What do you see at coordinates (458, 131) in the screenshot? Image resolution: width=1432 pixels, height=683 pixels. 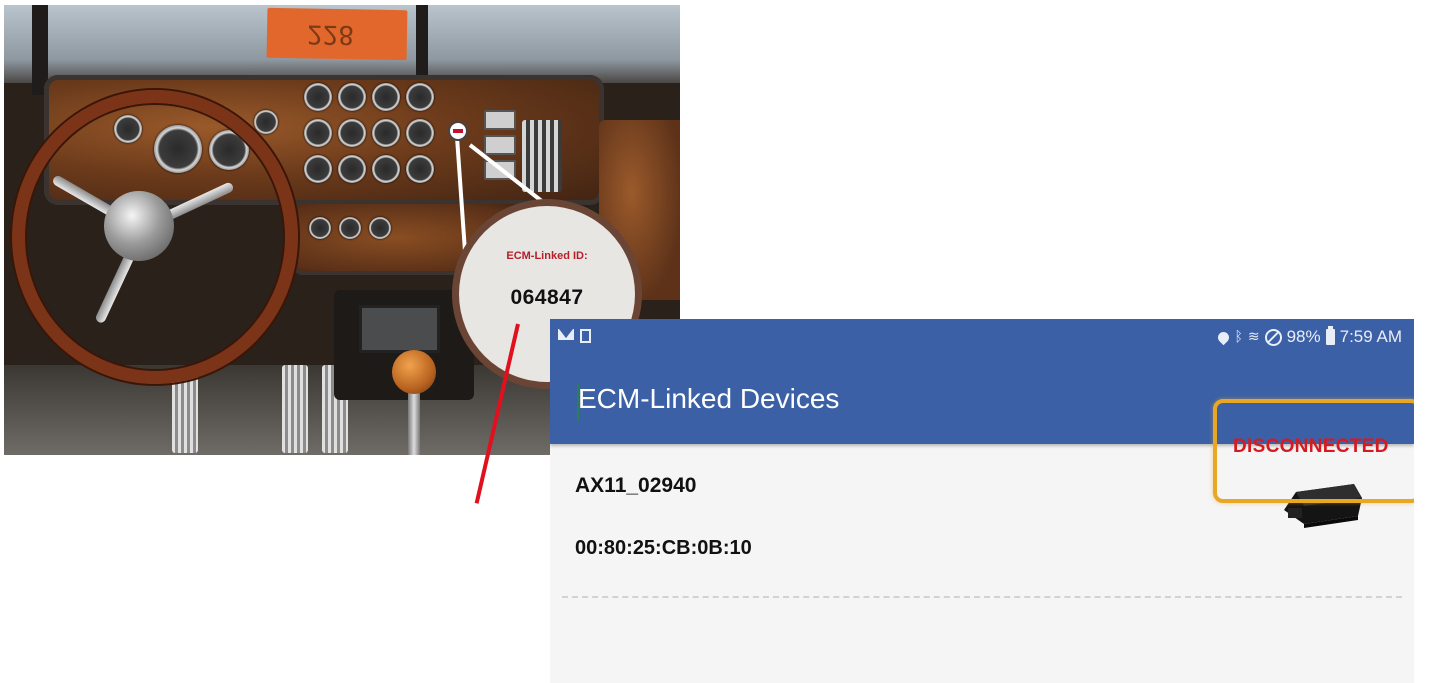 I see `ecm-id-sticker-marker` at bounding box center [458, 131].